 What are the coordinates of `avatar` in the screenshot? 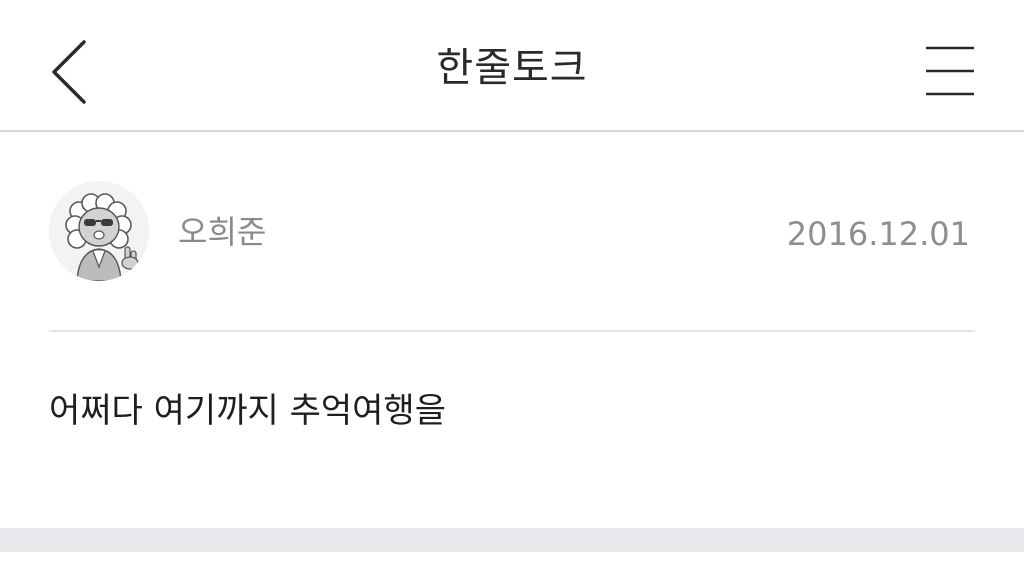 It's located at (99, 231).